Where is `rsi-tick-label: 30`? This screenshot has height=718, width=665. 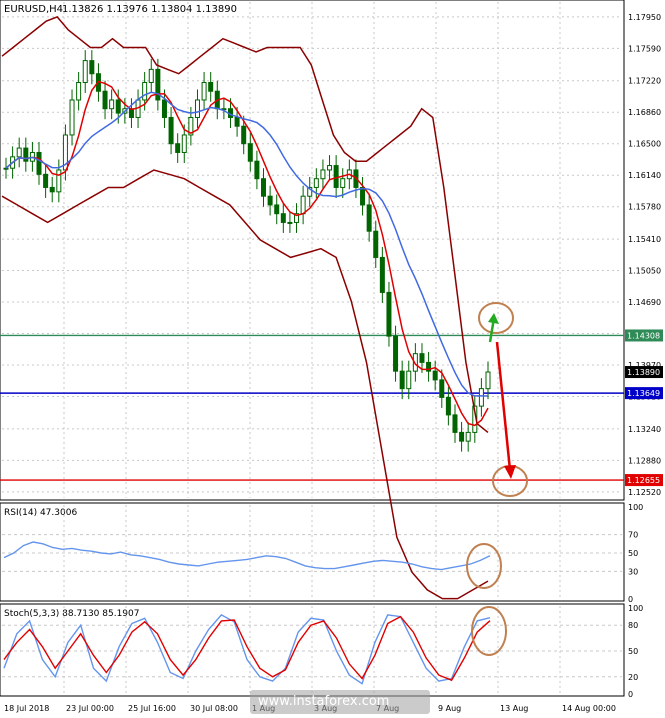 rsi-tick-label: 30 is located at coordinates (633, 571).